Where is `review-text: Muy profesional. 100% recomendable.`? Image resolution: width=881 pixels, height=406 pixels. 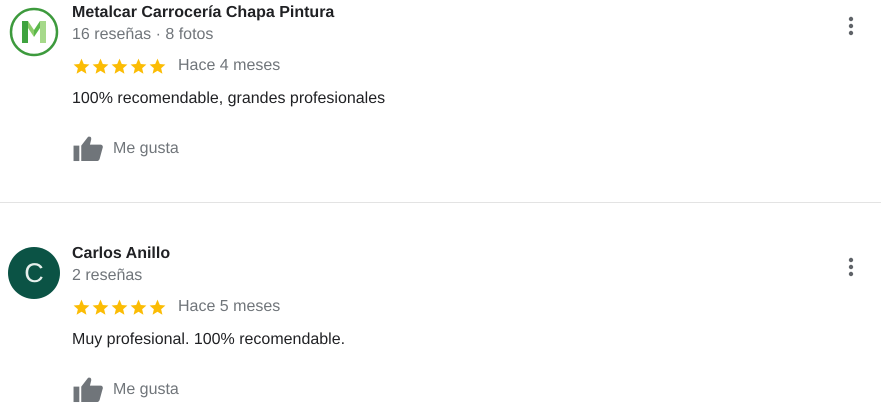
review-text: Muy profesional. 100% recomendable. is located at coordinates (209, 340).